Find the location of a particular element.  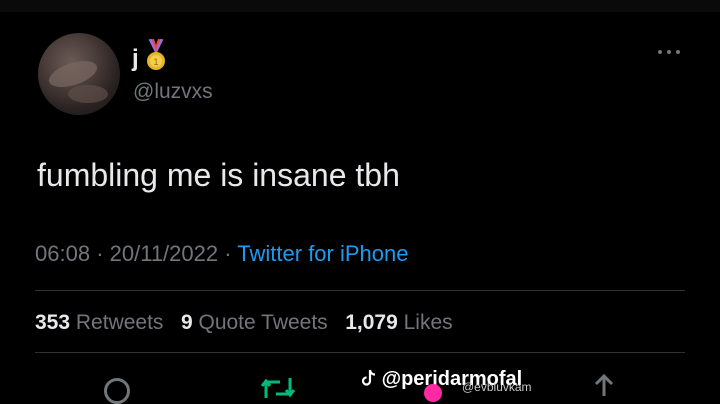

tweet-stats: 353 Retweets 9 Quote Tweets 1,079 Likes is located at coordinates (244, 323).